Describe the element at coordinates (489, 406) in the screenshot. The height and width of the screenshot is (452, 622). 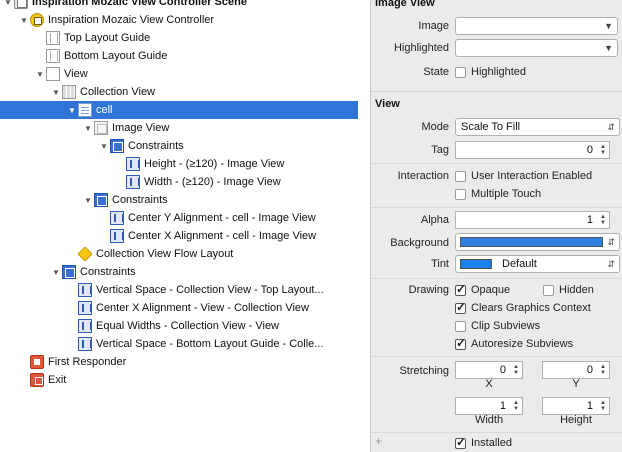
I see `stretch-width-field: 1 ▲ ▼` at that location.